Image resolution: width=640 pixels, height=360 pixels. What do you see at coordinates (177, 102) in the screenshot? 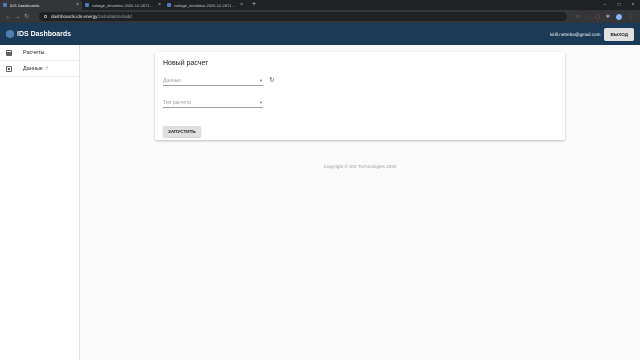
I see `calc-type-select-placeholder: Тип расчета` at bounding box center [177, 102].